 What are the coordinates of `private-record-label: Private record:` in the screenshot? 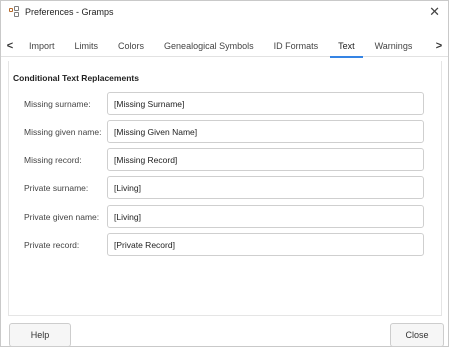 It's located at (52, 245).